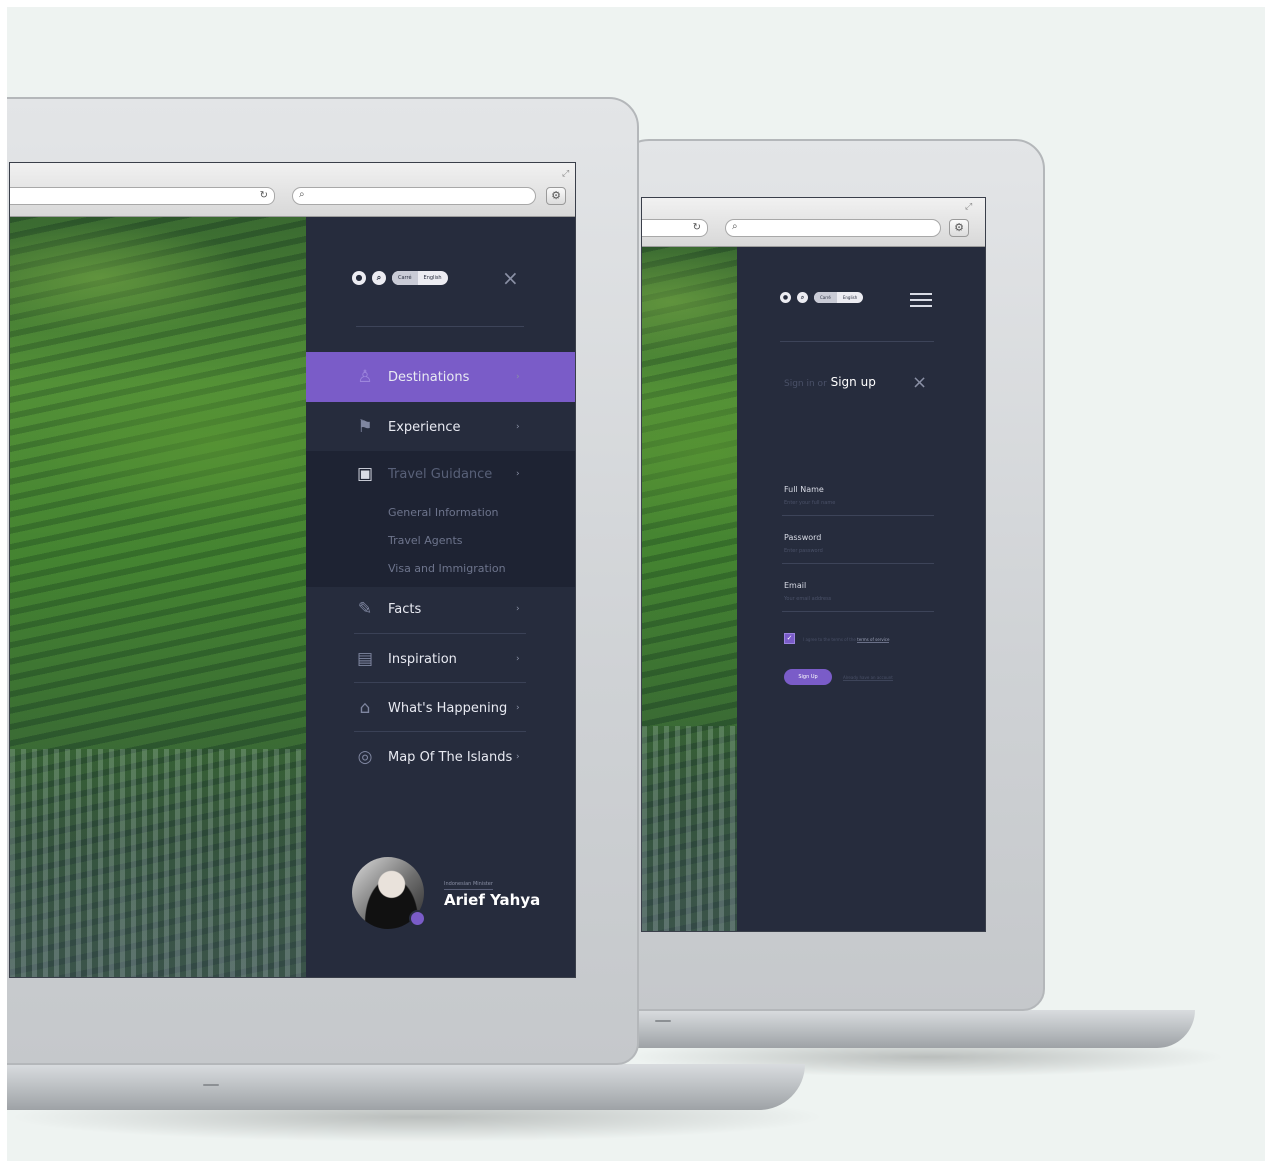 The height and width of the screenshot is (1163, 1267). I want to click on password-label: Password, so click(803, 537).